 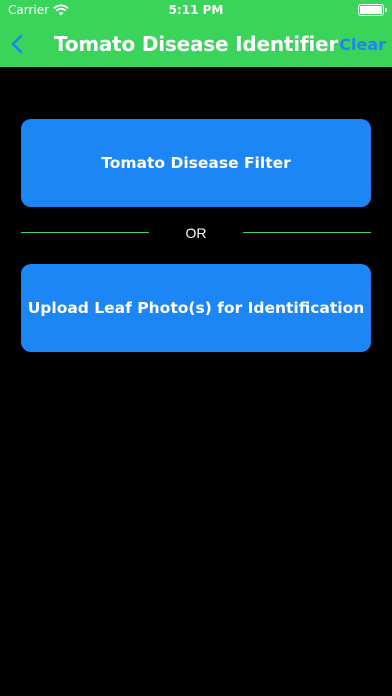 What do you see at coordinates (196, 233) in the screenshot?
I see `or-separator-label: OR` at bounding box center [196, 233].